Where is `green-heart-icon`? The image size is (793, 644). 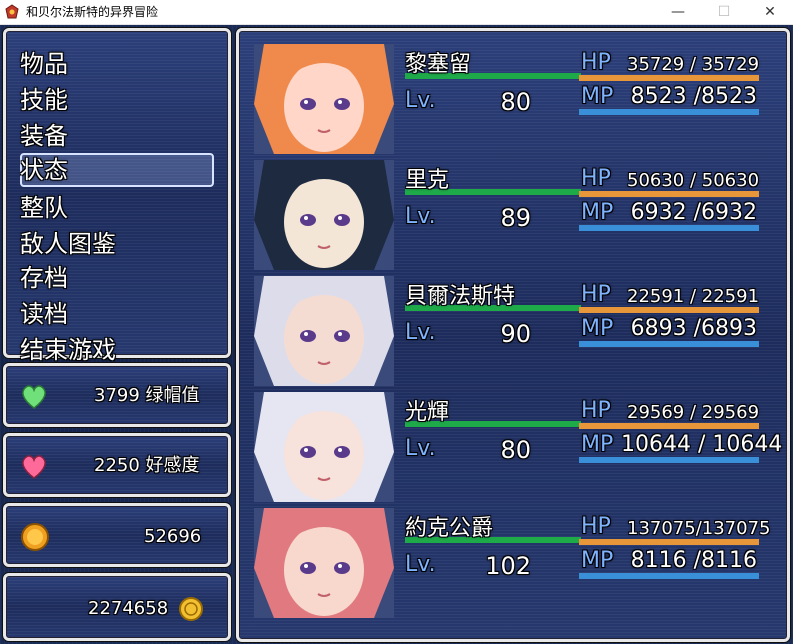 green-heart-icon is located at coordinates (34, 397).